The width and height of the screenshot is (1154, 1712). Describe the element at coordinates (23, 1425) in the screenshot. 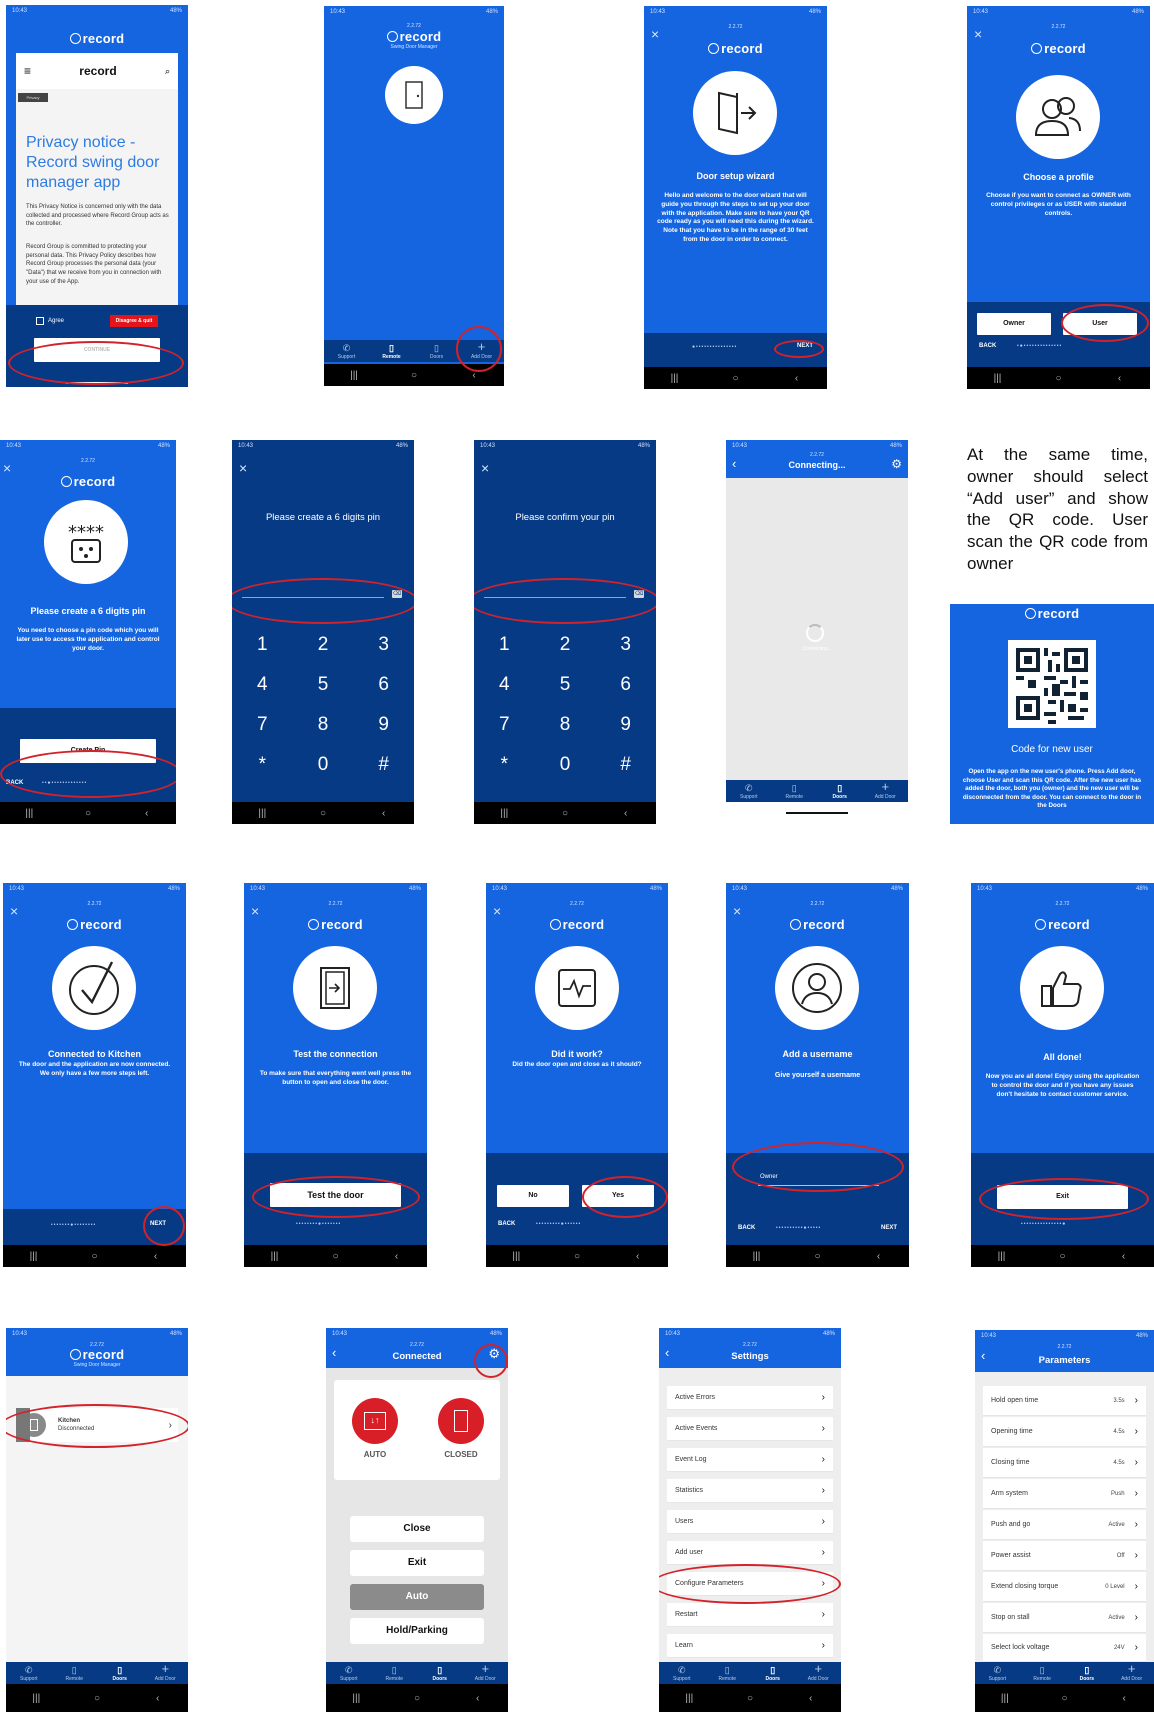

I see `drag-handle` at that location.